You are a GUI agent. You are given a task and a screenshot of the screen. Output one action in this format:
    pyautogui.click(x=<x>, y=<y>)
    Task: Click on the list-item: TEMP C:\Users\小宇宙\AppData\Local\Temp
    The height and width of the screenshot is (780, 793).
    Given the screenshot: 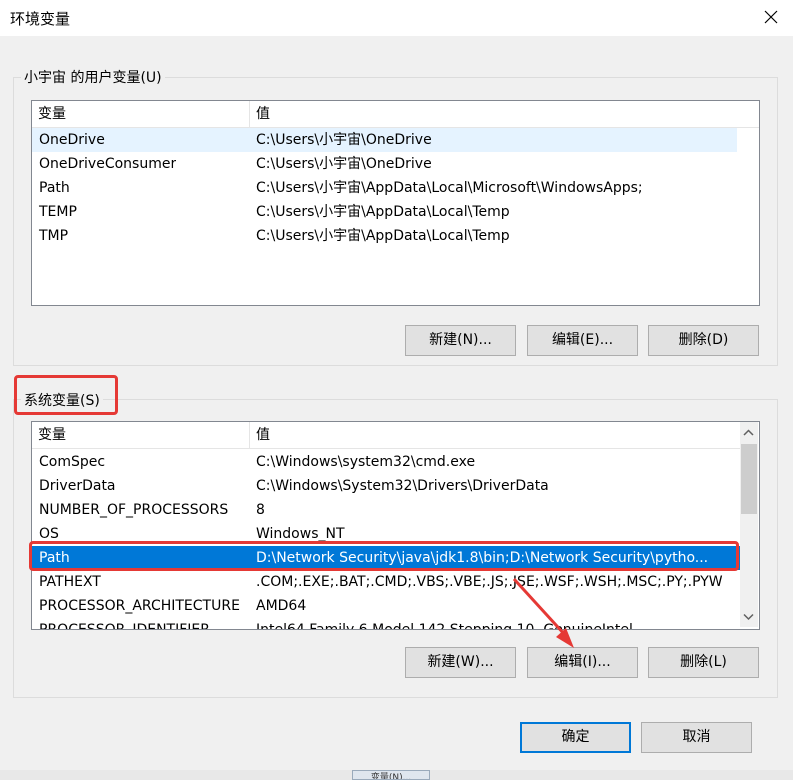 What is the action you would take?
    pyautogui.click(x=384, y=212)
    